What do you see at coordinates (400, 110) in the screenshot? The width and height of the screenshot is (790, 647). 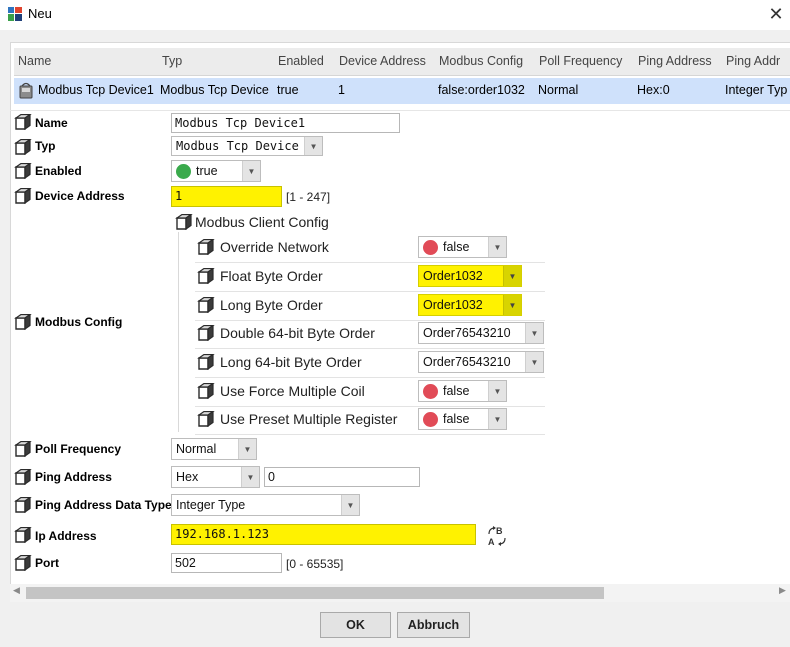 I see `divider` at bounding box center [400, 110].